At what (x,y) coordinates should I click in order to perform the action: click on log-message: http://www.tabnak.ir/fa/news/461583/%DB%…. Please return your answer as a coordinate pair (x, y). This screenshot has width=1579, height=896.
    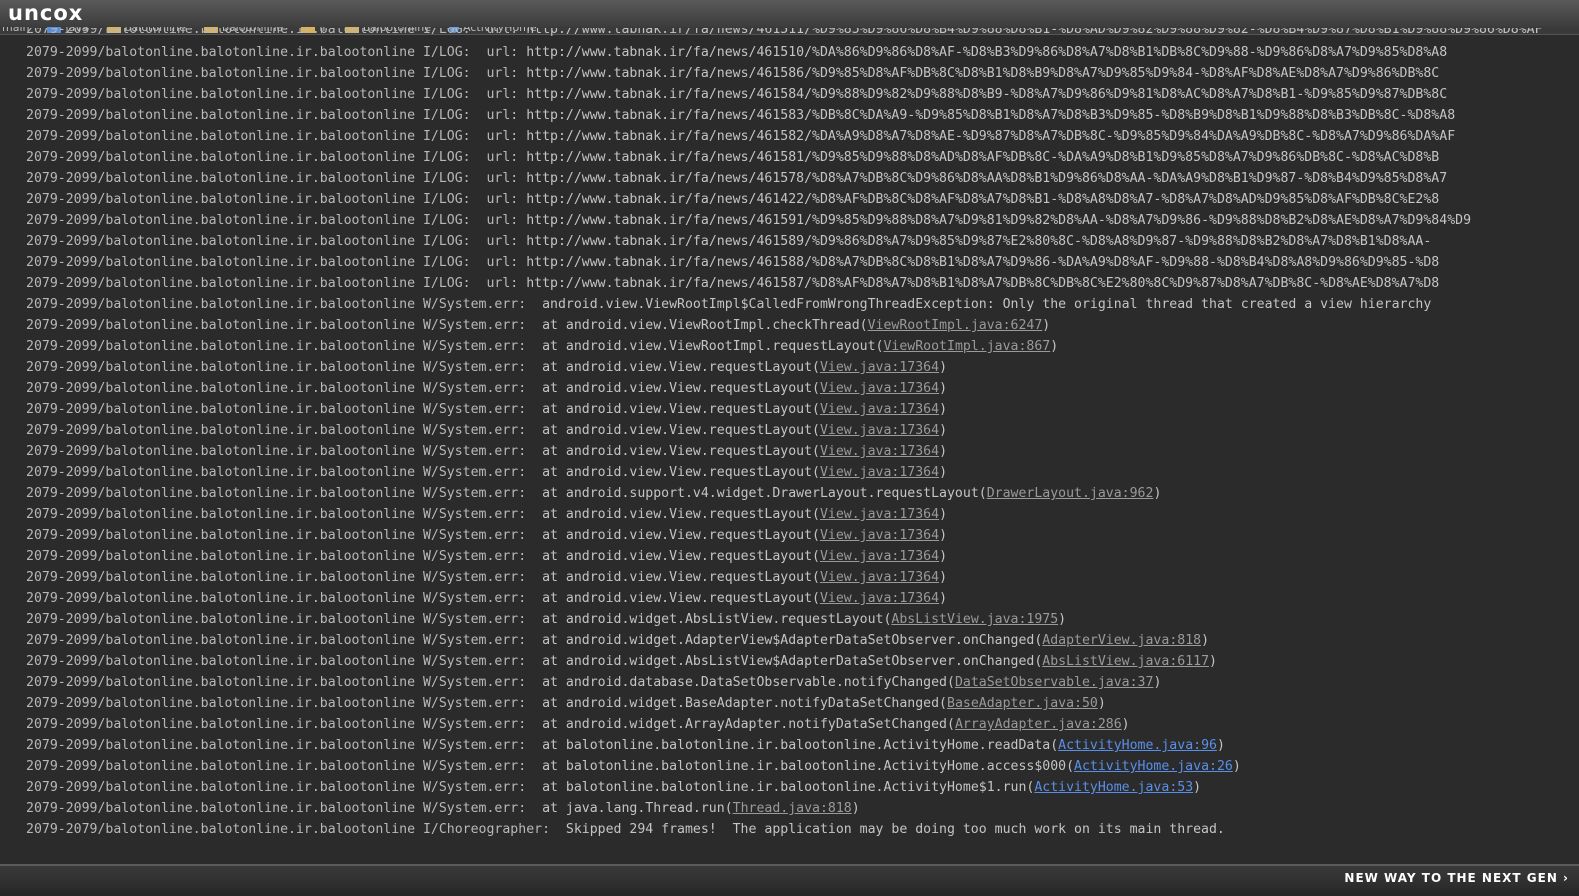
    Looking at the image, I should click on (991, 115).